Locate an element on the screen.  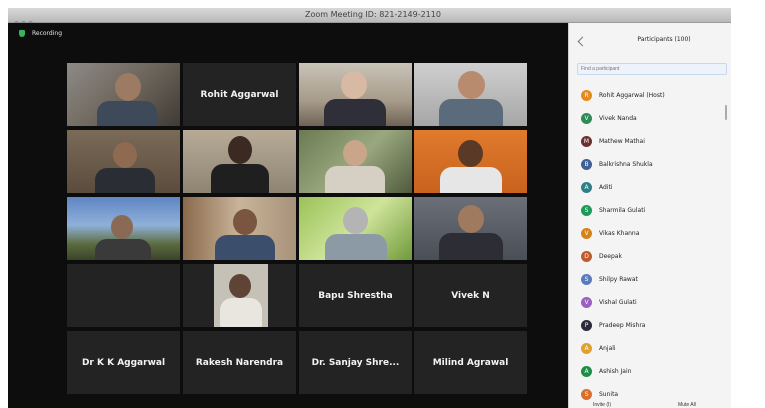
avatar: M is located at coordinates (586, 141).